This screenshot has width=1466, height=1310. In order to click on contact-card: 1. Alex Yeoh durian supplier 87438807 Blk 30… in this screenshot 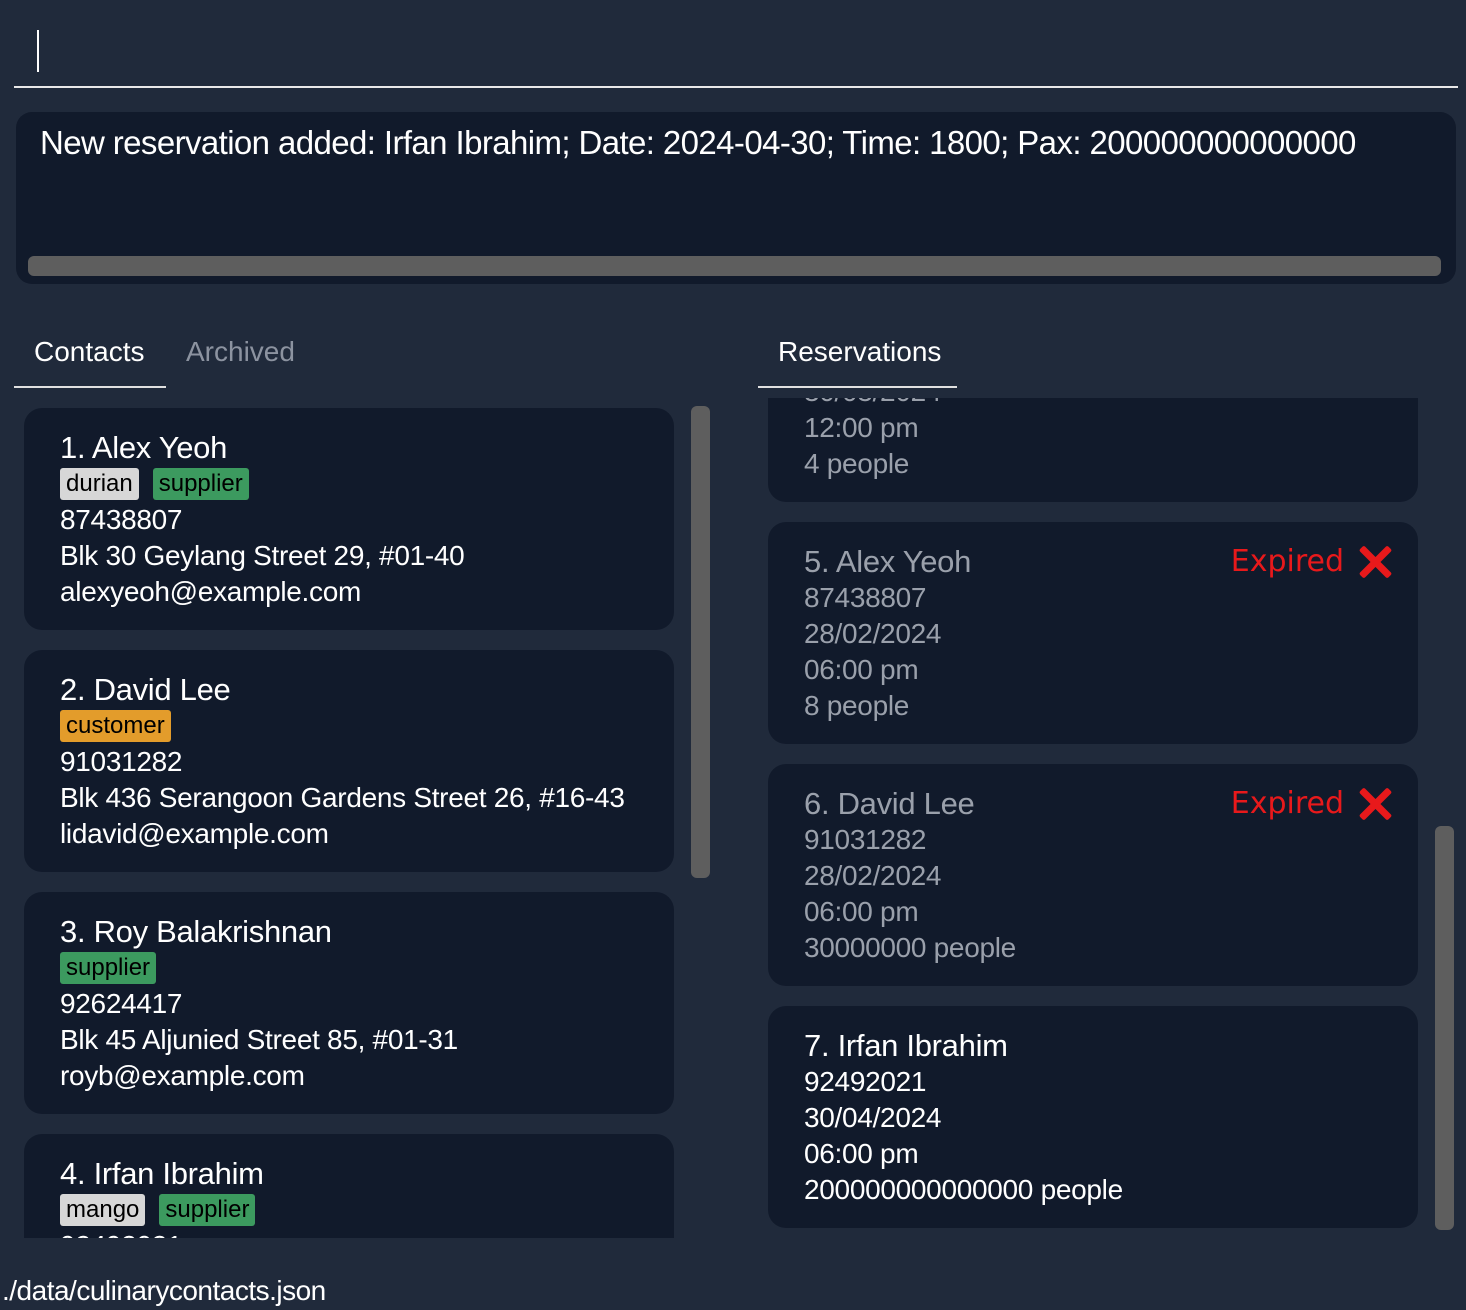, I will do `click(349, 519)`.